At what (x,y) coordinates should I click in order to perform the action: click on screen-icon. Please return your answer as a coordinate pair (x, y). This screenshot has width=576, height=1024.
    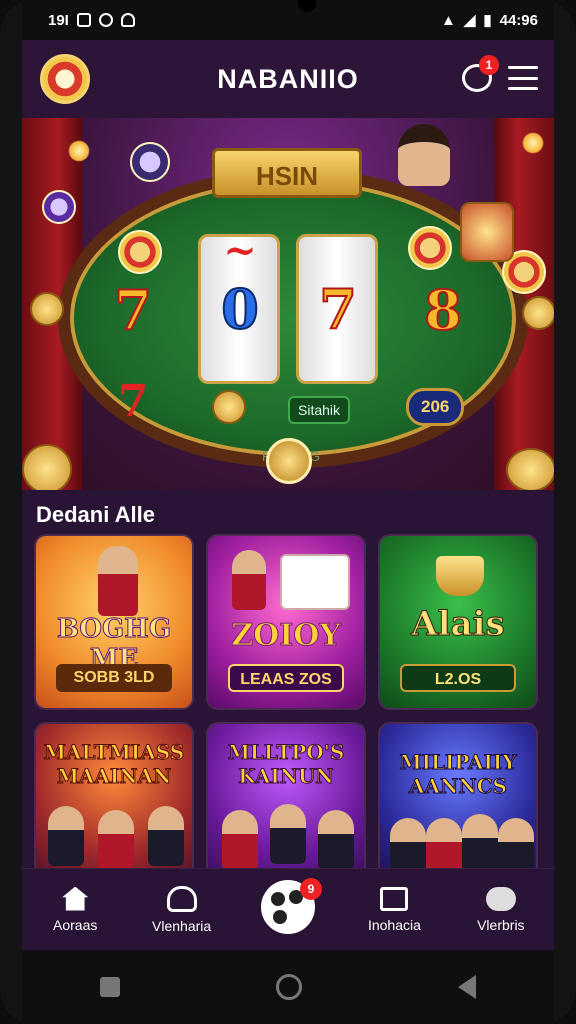
    Looking at the image, I should click on (394, 898).